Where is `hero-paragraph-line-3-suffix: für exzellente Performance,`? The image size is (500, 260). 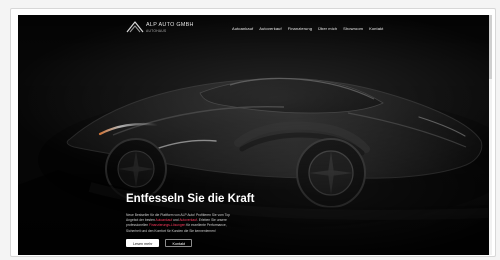
hero-paragraph-line-3-suffix: für exzellente Performance, is located at coordinates (206, 225).